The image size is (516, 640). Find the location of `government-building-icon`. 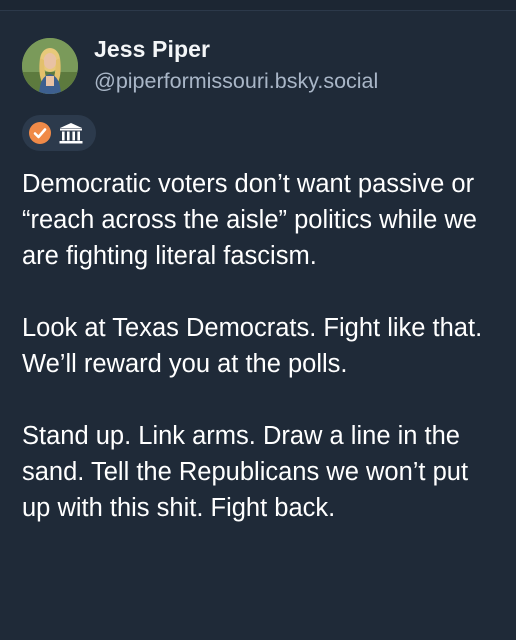

government-building-icon is located at coordinates (71, 133).